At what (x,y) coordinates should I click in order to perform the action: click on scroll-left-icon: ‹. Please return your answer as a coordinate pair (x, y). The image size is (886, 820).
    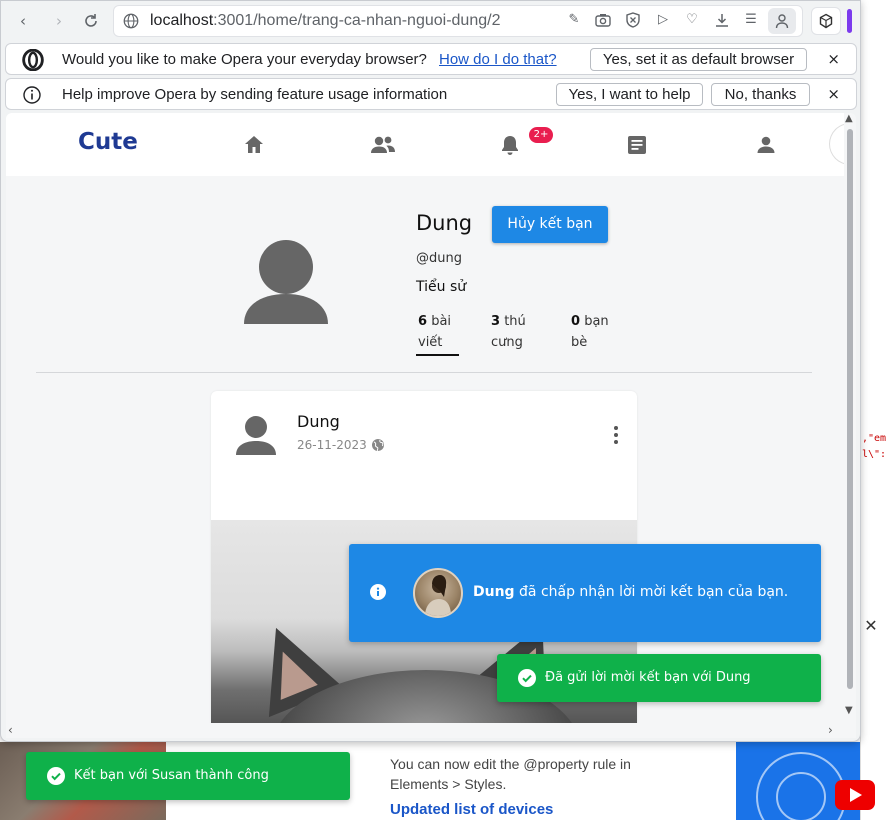
    Looking at the image, I should click on (10, 730).